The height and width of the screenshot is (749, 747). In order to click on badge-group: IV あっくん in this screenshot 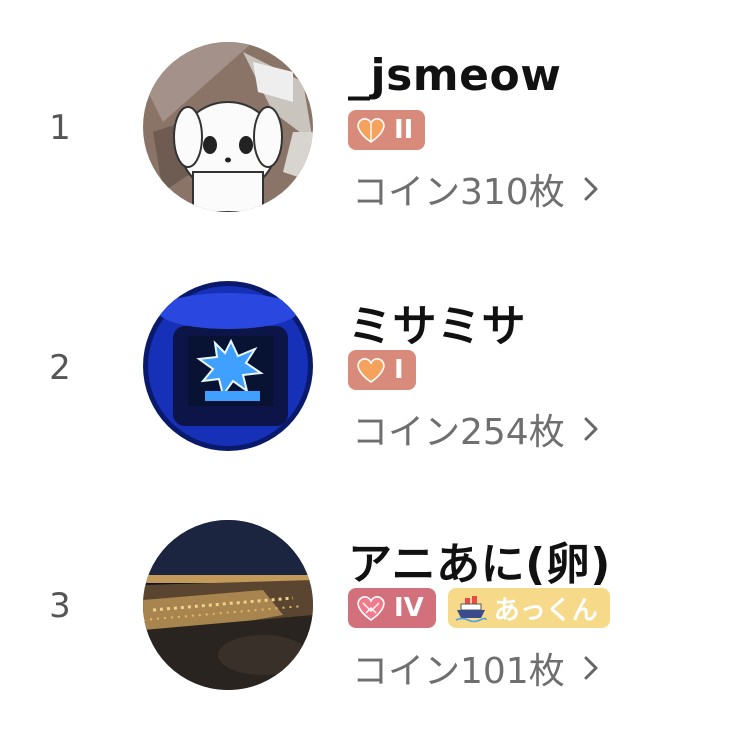, I will do `click(479, 608)`.